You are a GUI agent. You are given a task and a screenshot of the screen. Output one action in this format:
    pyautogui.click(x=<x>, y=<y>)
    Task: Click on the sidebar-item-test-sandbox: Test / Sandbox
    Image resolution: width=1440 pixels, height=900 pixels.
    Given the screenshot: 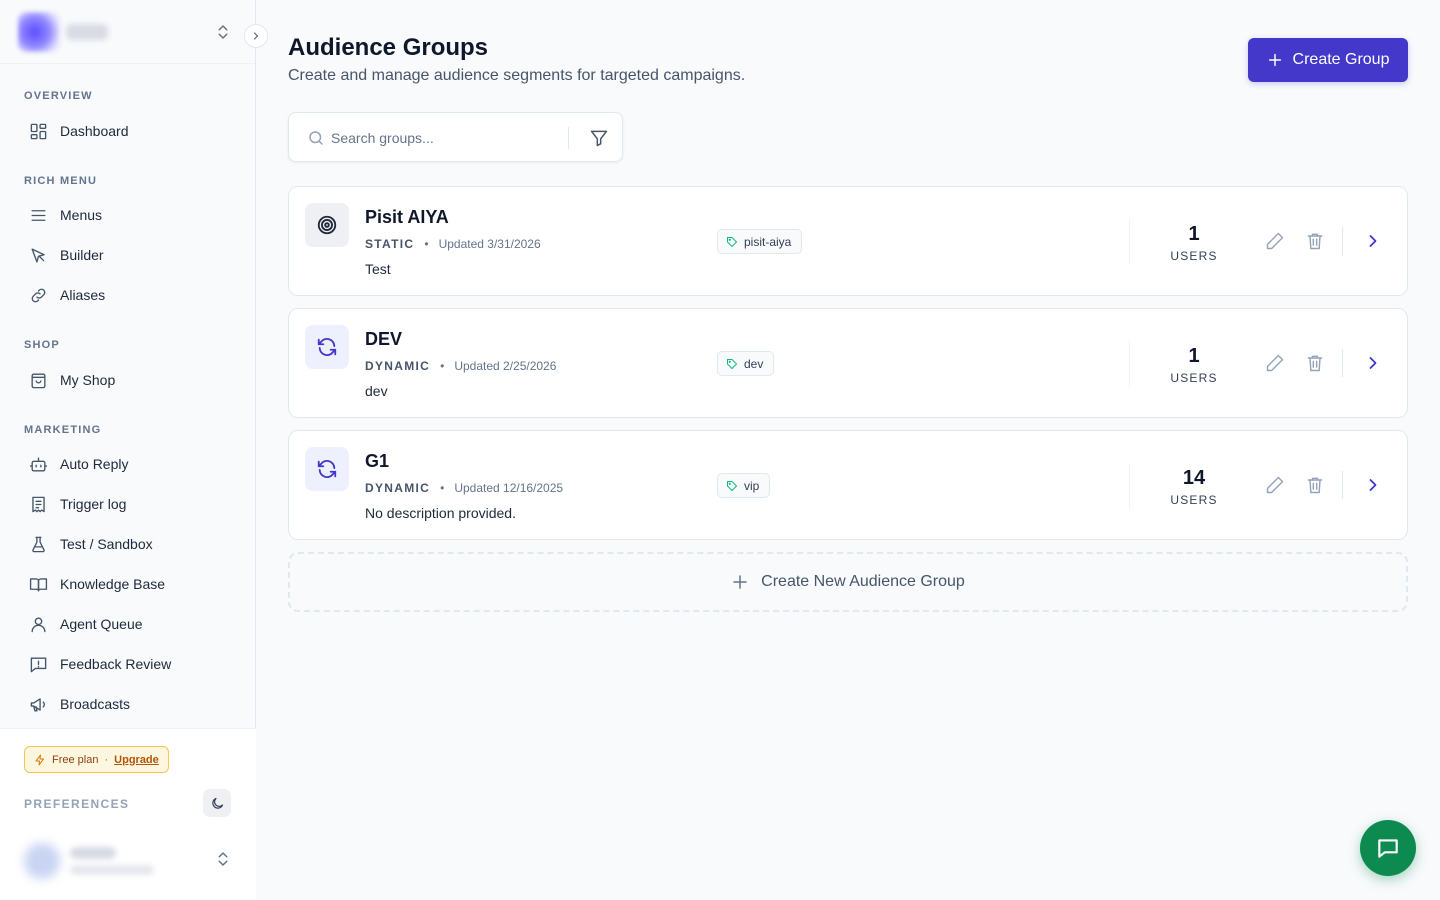 What is the action you would take?
    pyautogui.click(x=127, y=544)
    